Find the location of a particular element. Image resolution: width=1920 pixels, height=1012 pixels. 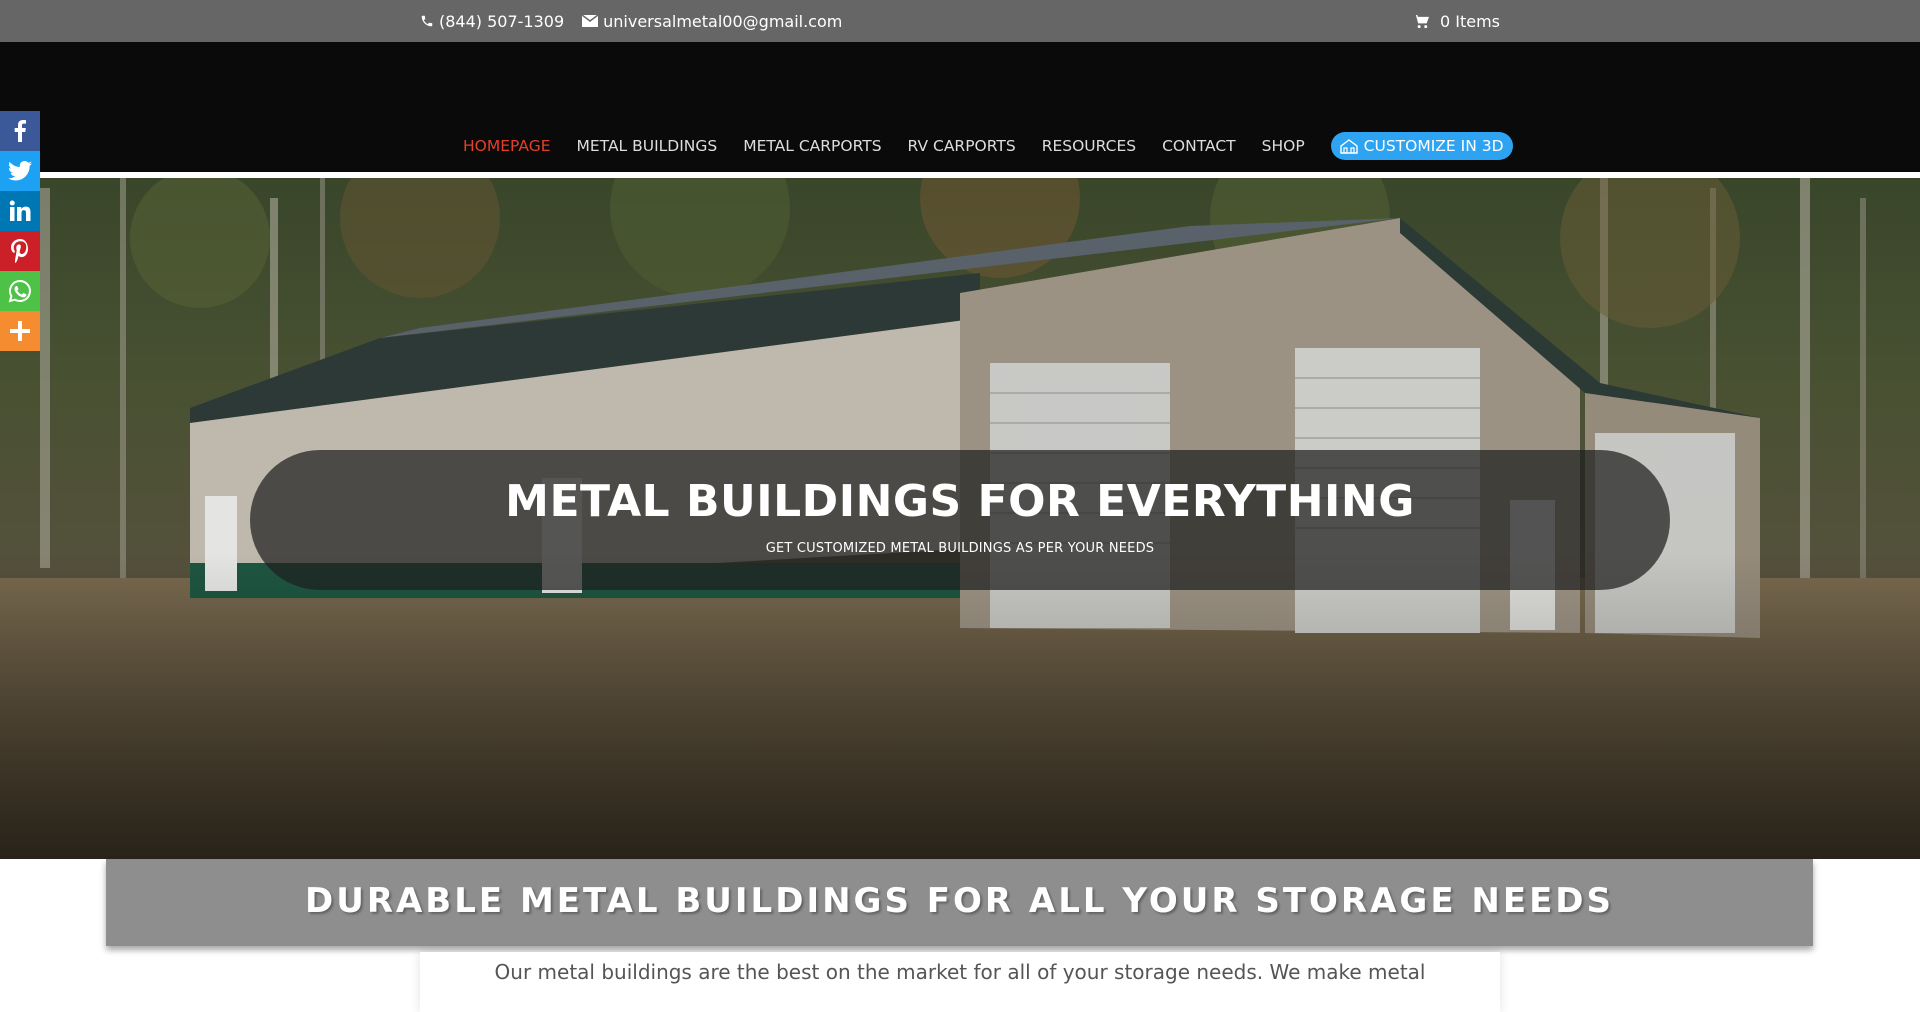

whatsapp-icon is located at coordinates (19, 291).